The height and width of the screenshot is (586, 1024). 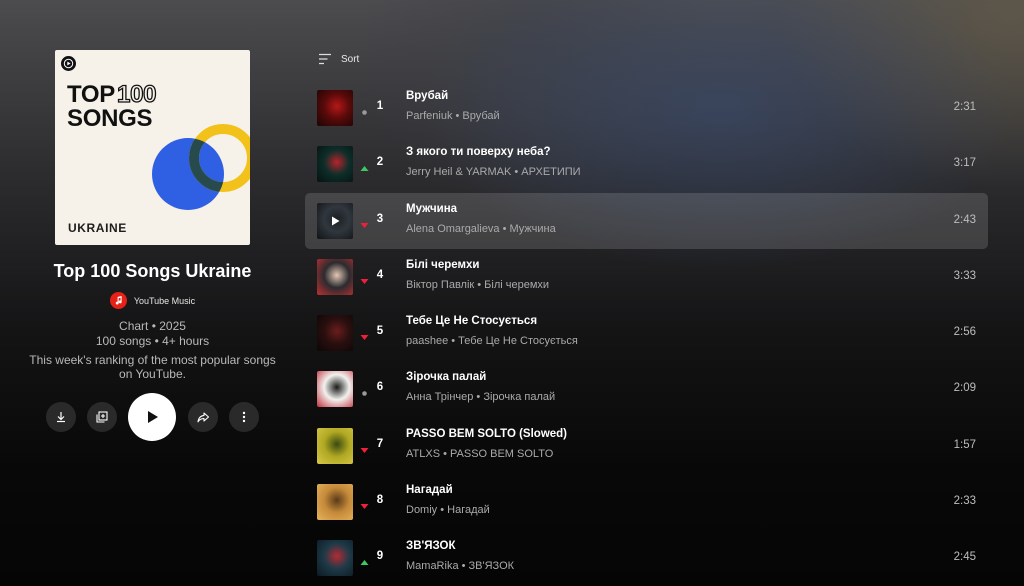 What do you see at coordinates (325, 59) in the screenshot?
I see `sort-icon` at bounding box center [325, 59].